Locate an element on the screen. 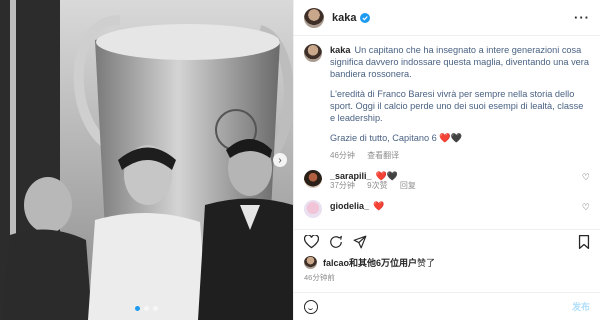  comment-composer: 发布 is located at coordinates (447, 306).